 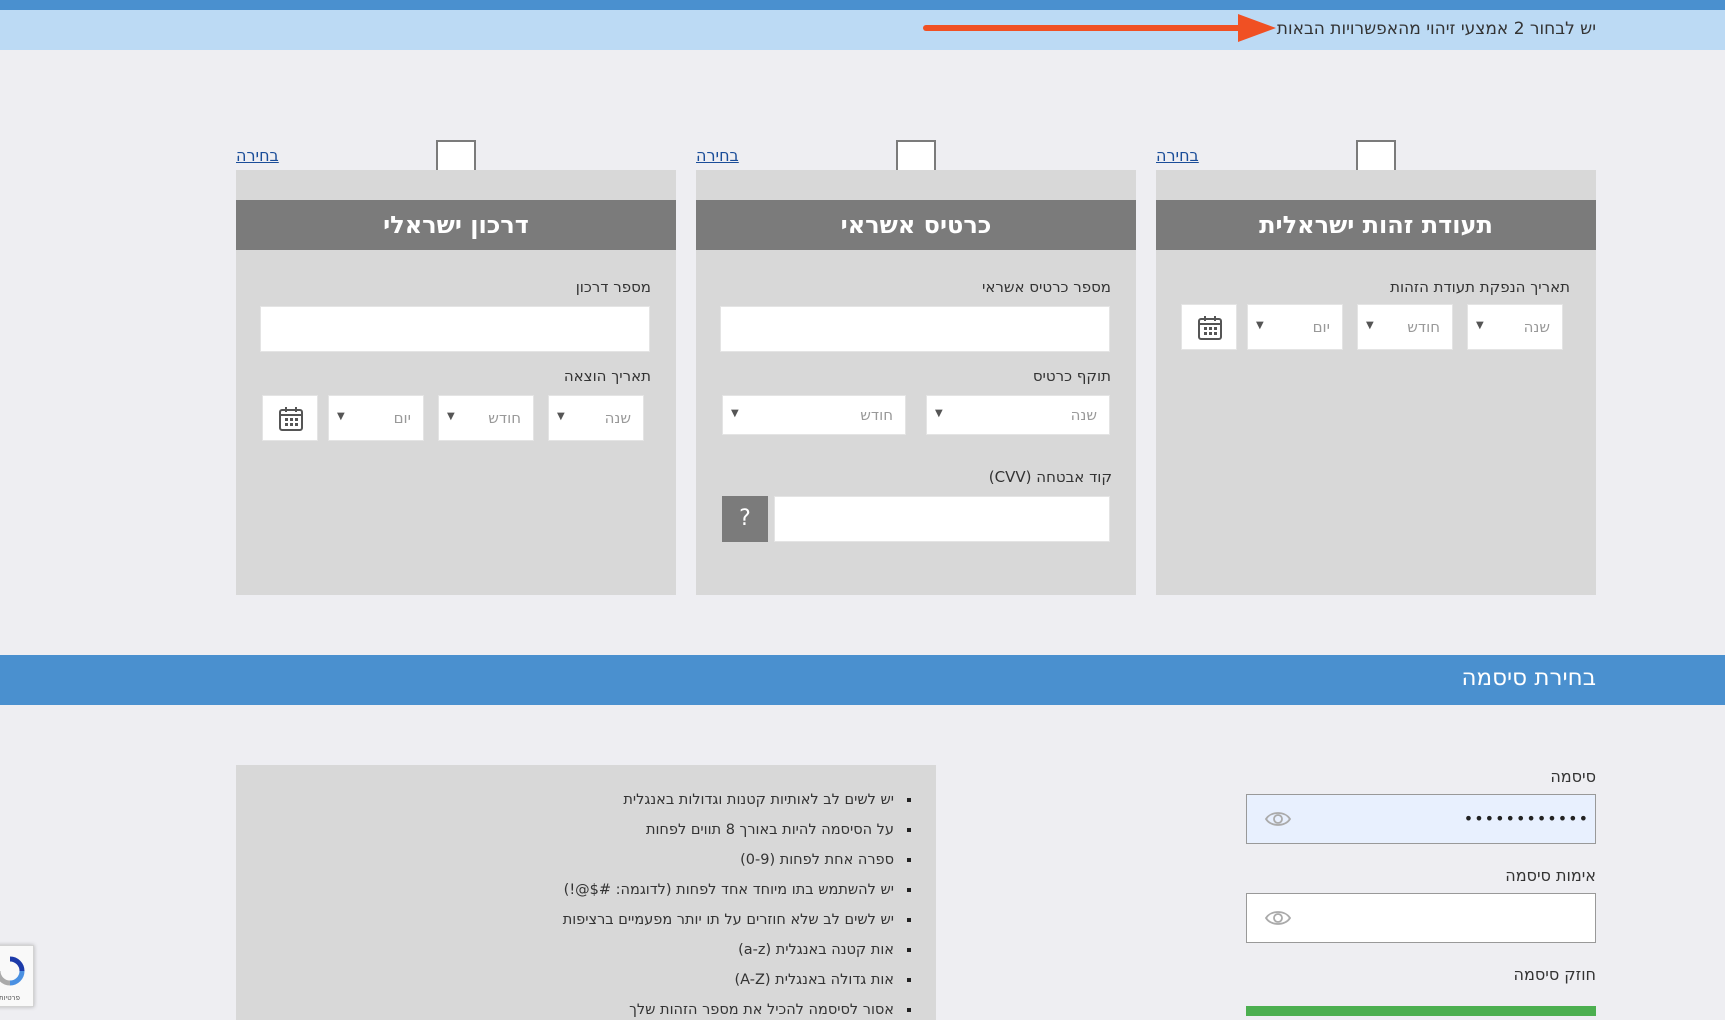 What do you see at coordinates (862, 5) in the screenshot?
I see `top-accent-bar` at bounding box center [862, 5].